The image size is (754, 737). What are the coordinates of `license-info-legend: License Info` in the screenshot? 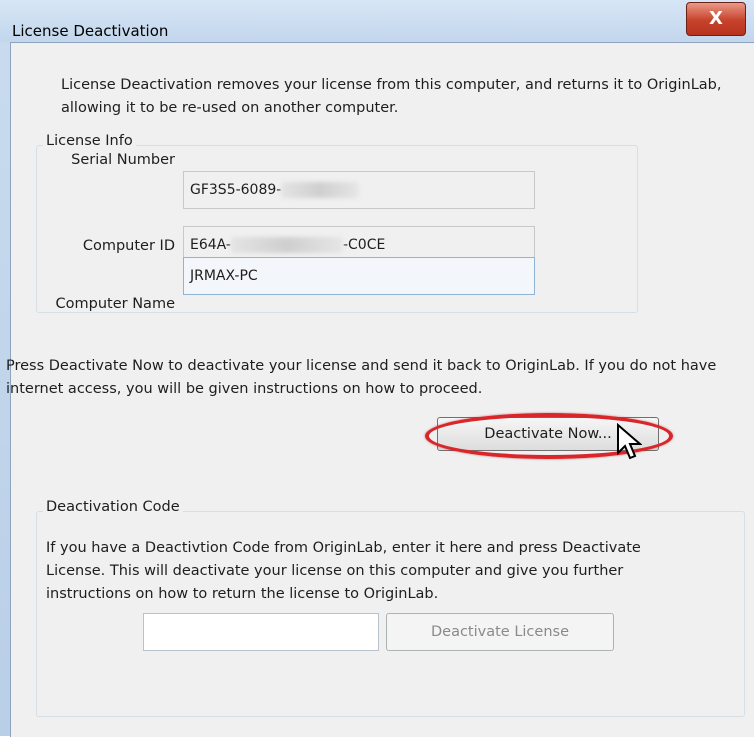 It's located at (89, 141).